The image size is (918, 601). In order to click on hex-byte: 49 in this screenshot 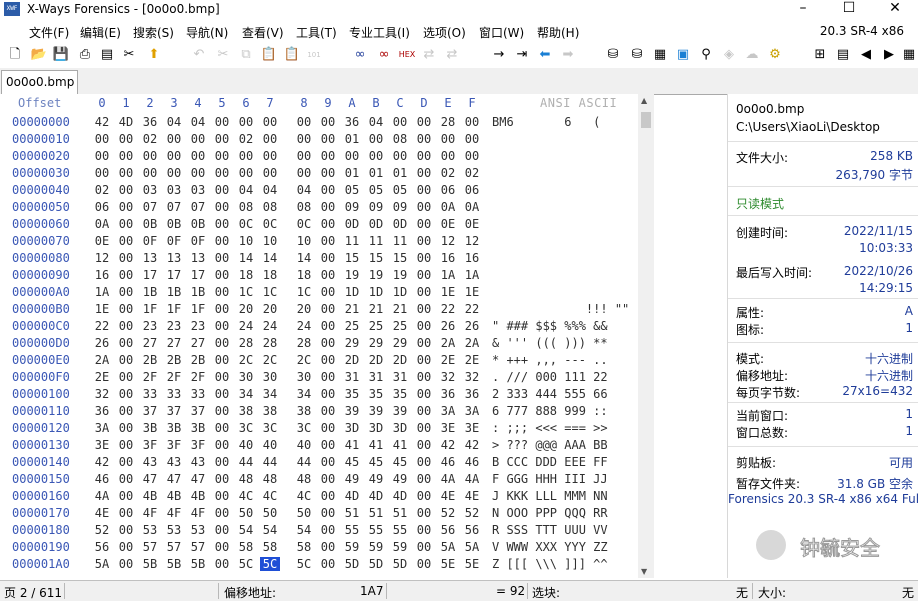, I will do `click(376, 479)`.